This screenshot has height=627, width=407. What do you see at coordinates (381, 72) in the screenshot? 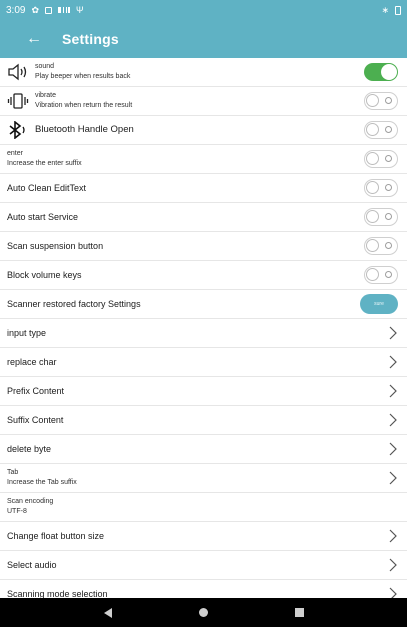
I see `sound-toggle` at bounding box center [381, 72].